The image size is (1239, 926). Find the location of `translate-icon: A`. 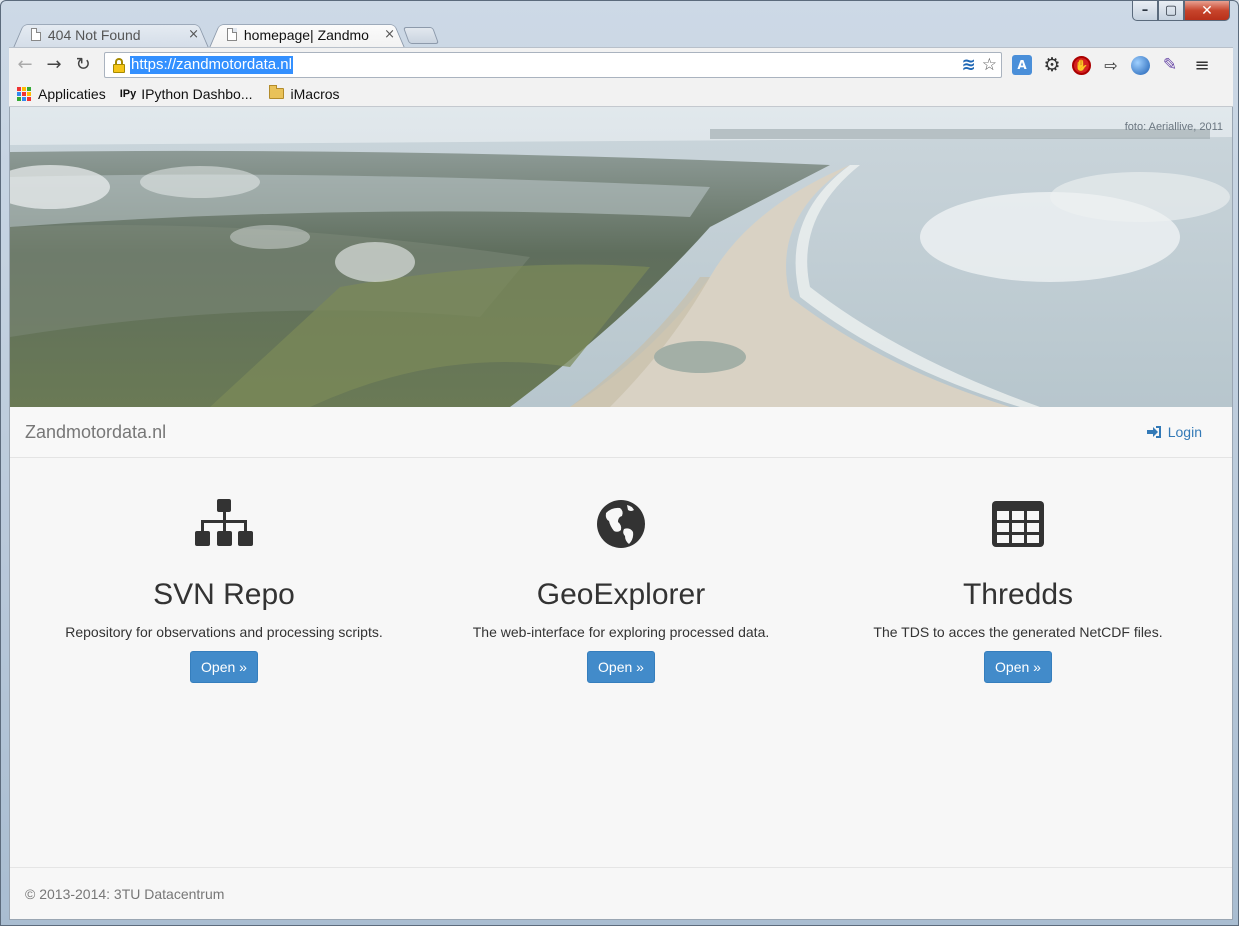

translate-icon: A is located at coordinates (1022, 65).